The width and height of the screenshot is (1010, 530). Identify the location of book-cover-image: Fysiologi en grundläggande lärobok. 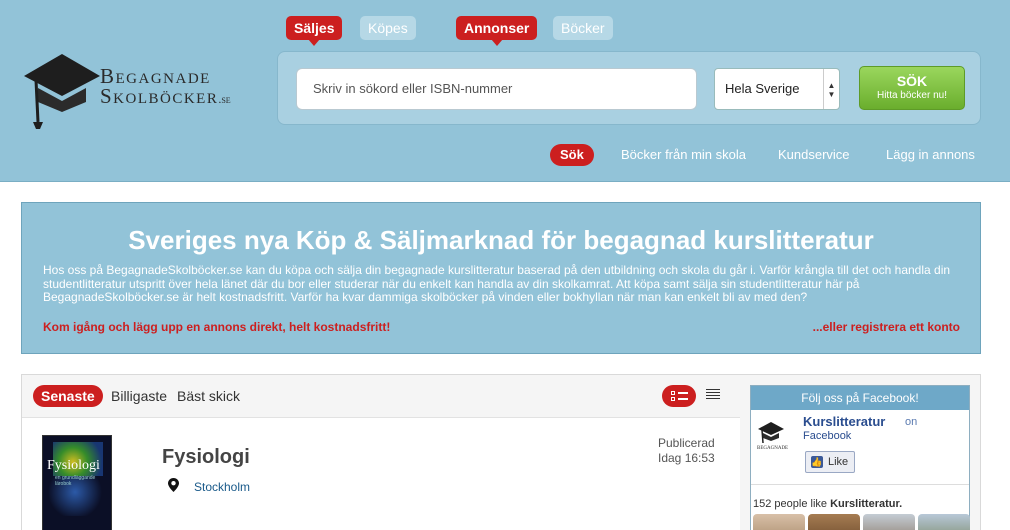
(77, 482).